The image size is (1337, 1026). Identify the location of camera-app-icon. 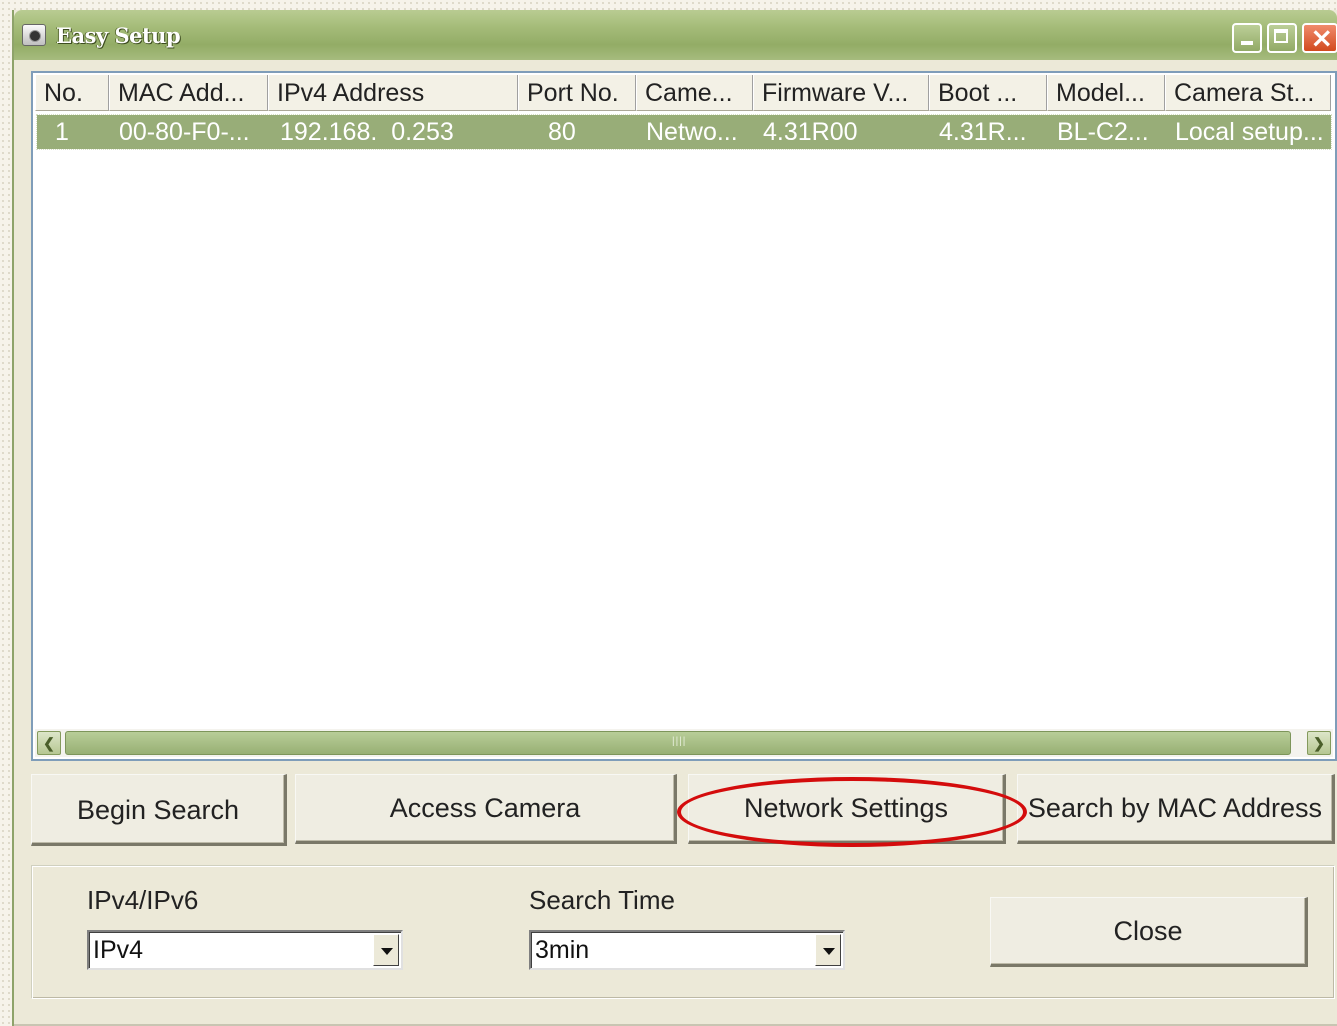
(34, 35).